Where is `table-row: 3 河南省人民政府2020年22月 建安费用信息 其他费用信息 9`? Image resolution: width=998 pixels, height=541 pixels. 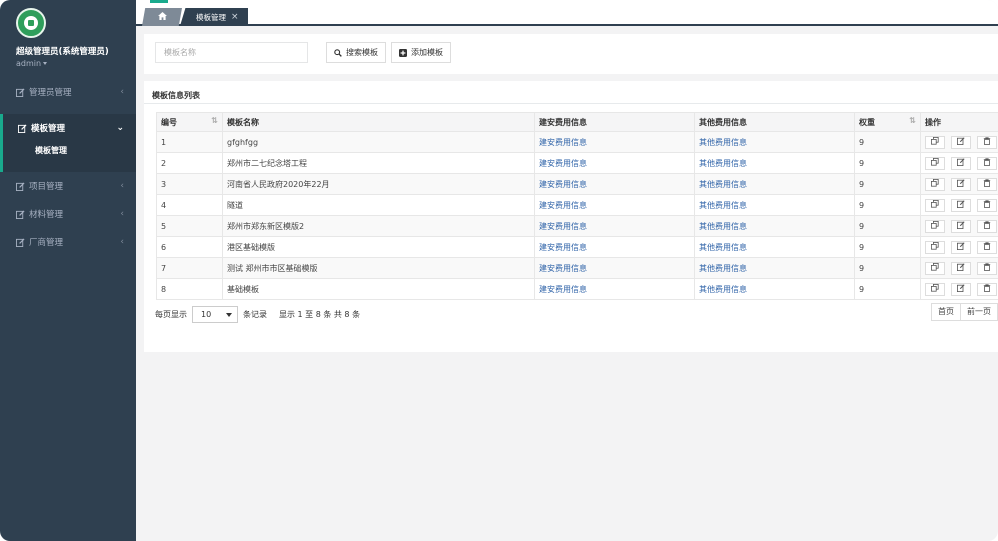
table-row: 3 河南省人民政府2020年22月 建安费用信息 其他费用信息 9 is located at coordinates (577, 184).